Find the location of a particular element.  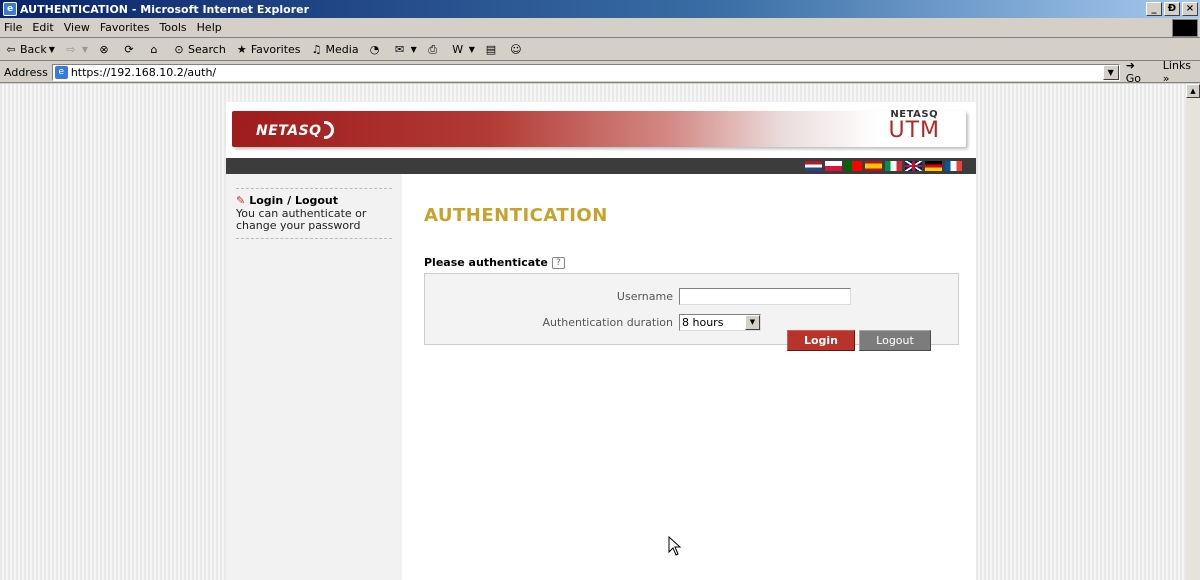

stop-icon: ⊗ is located at coordinates (104, 49).